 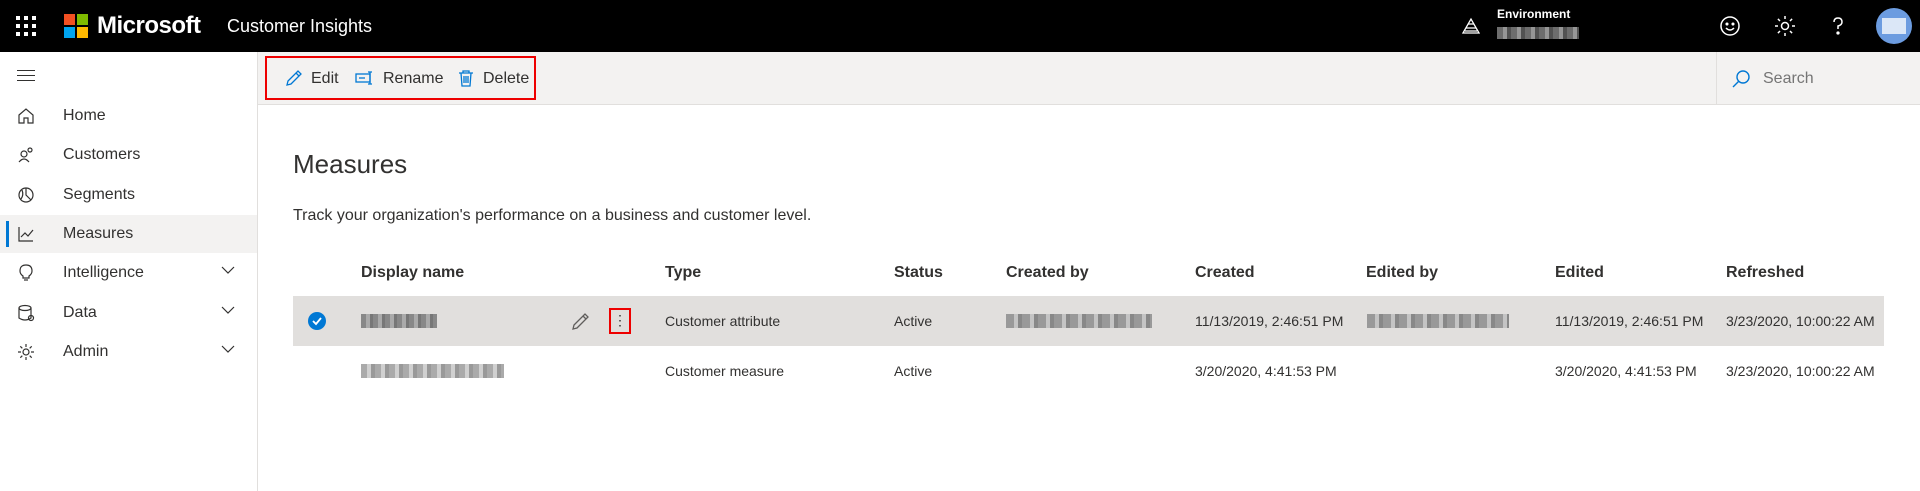 I want to click on search-input, so click(x=1833, y=79).